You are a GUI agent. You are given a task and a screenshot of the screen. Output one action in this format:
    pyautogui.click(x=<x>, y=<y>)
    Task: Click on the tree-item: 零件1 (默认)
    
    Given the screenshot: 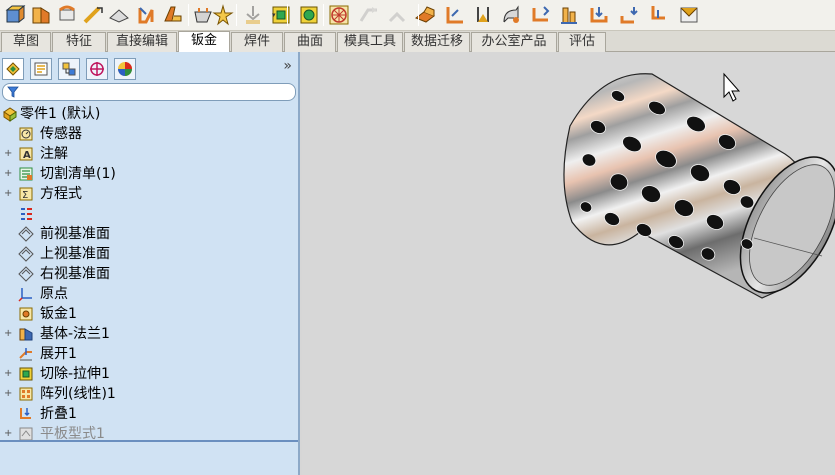 What is the action you would take?
    pyautogui.click(x=149, y=114)
    